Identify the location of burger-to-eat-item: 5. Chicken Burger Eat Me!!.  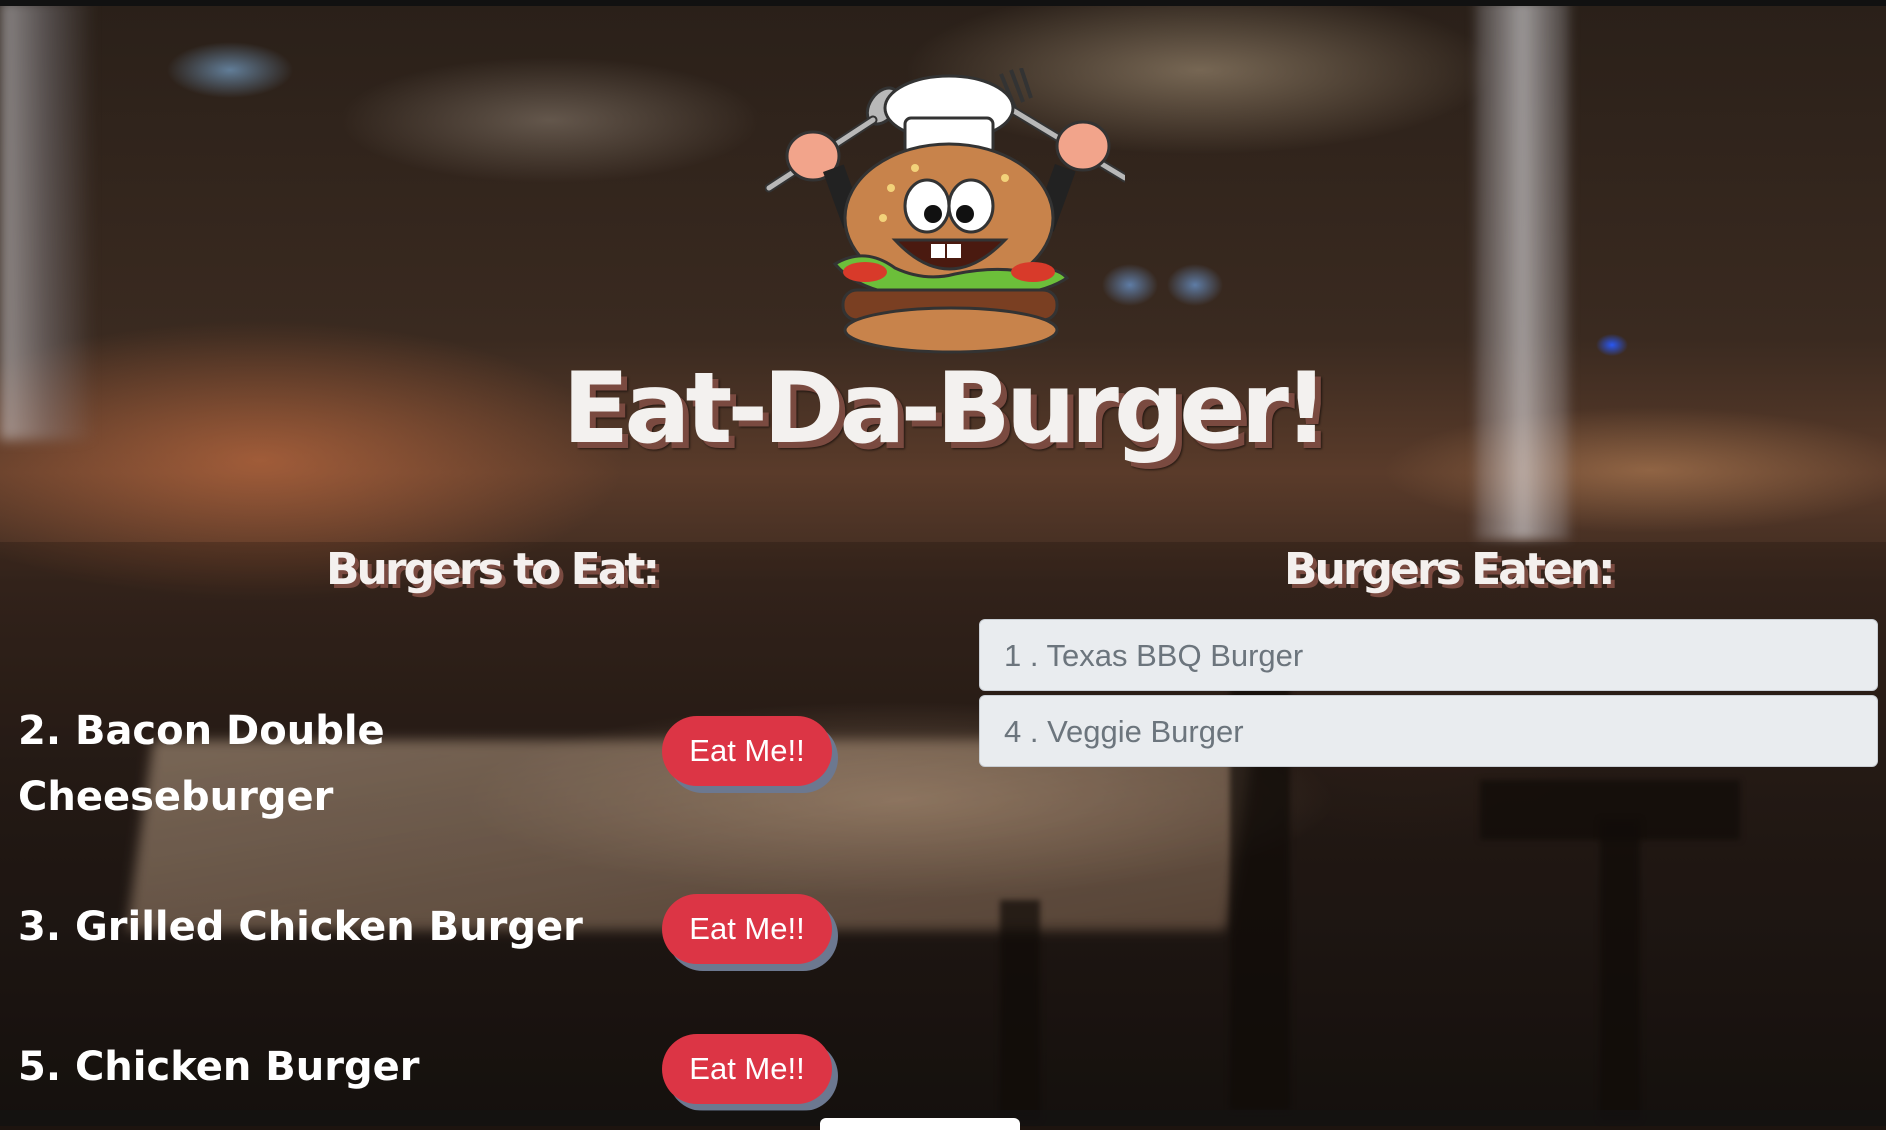
(448, 1074).